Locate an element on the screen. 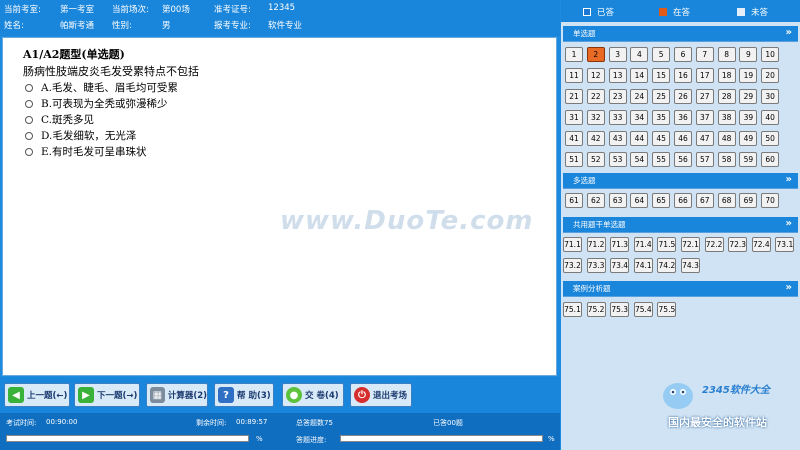 The width and height of the screenshot is (800, 450). question-number-button: 52 is located at coordinates (595, 159).